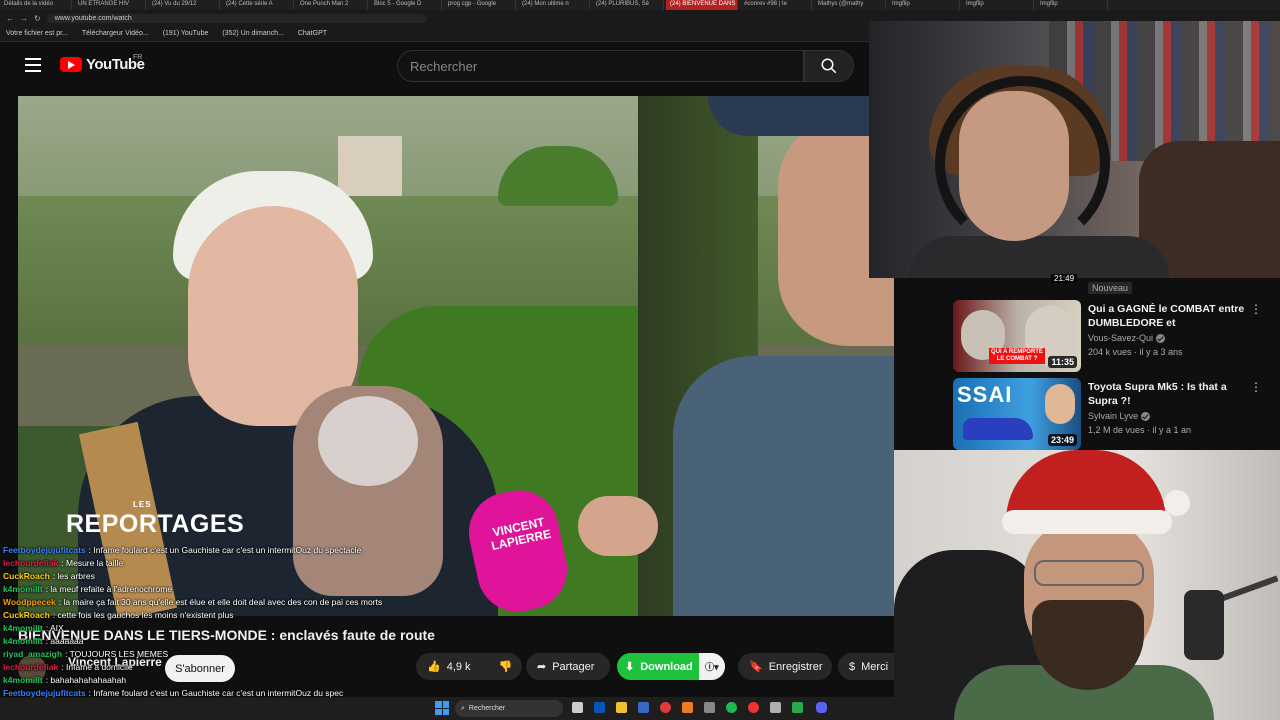 The image size is (1280, 720). I want to click on recommendation-channel: Sylvain Lyve, so click(1119, 416).